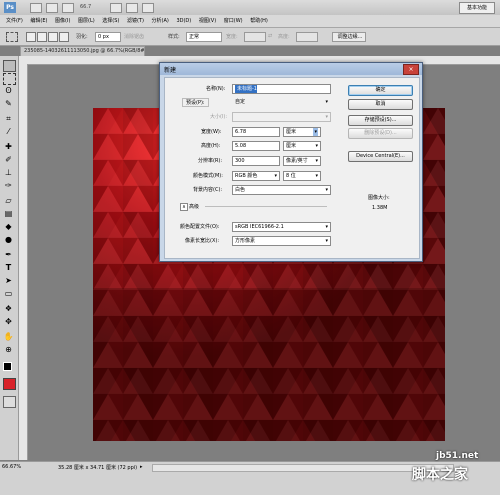  What do you see at coordinates (302, 146) in the screenshot?
I see `height-unit-select: 厘米 ▾` at bounding box center [302, 146].